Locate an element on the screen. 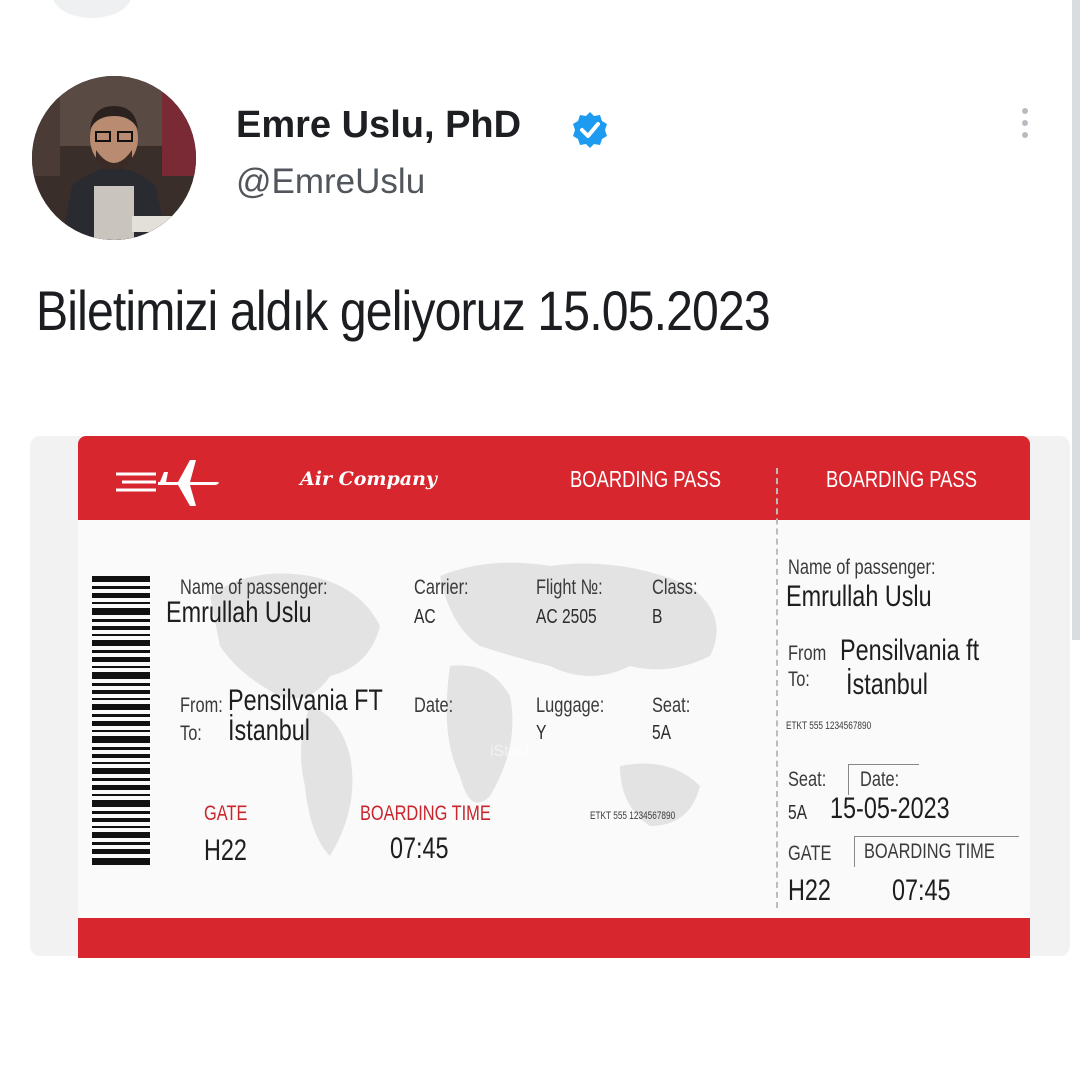  to-label: To: is located at coordinates (191, 733).